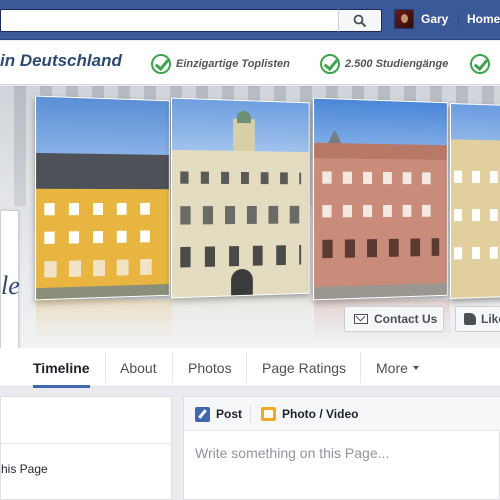 The height and width of the screenshot is (500, 500). What do you see at coordinates (470, 319) in the screenshot?
I see `thumbs-up-icon` at bounding box center [470, 319].